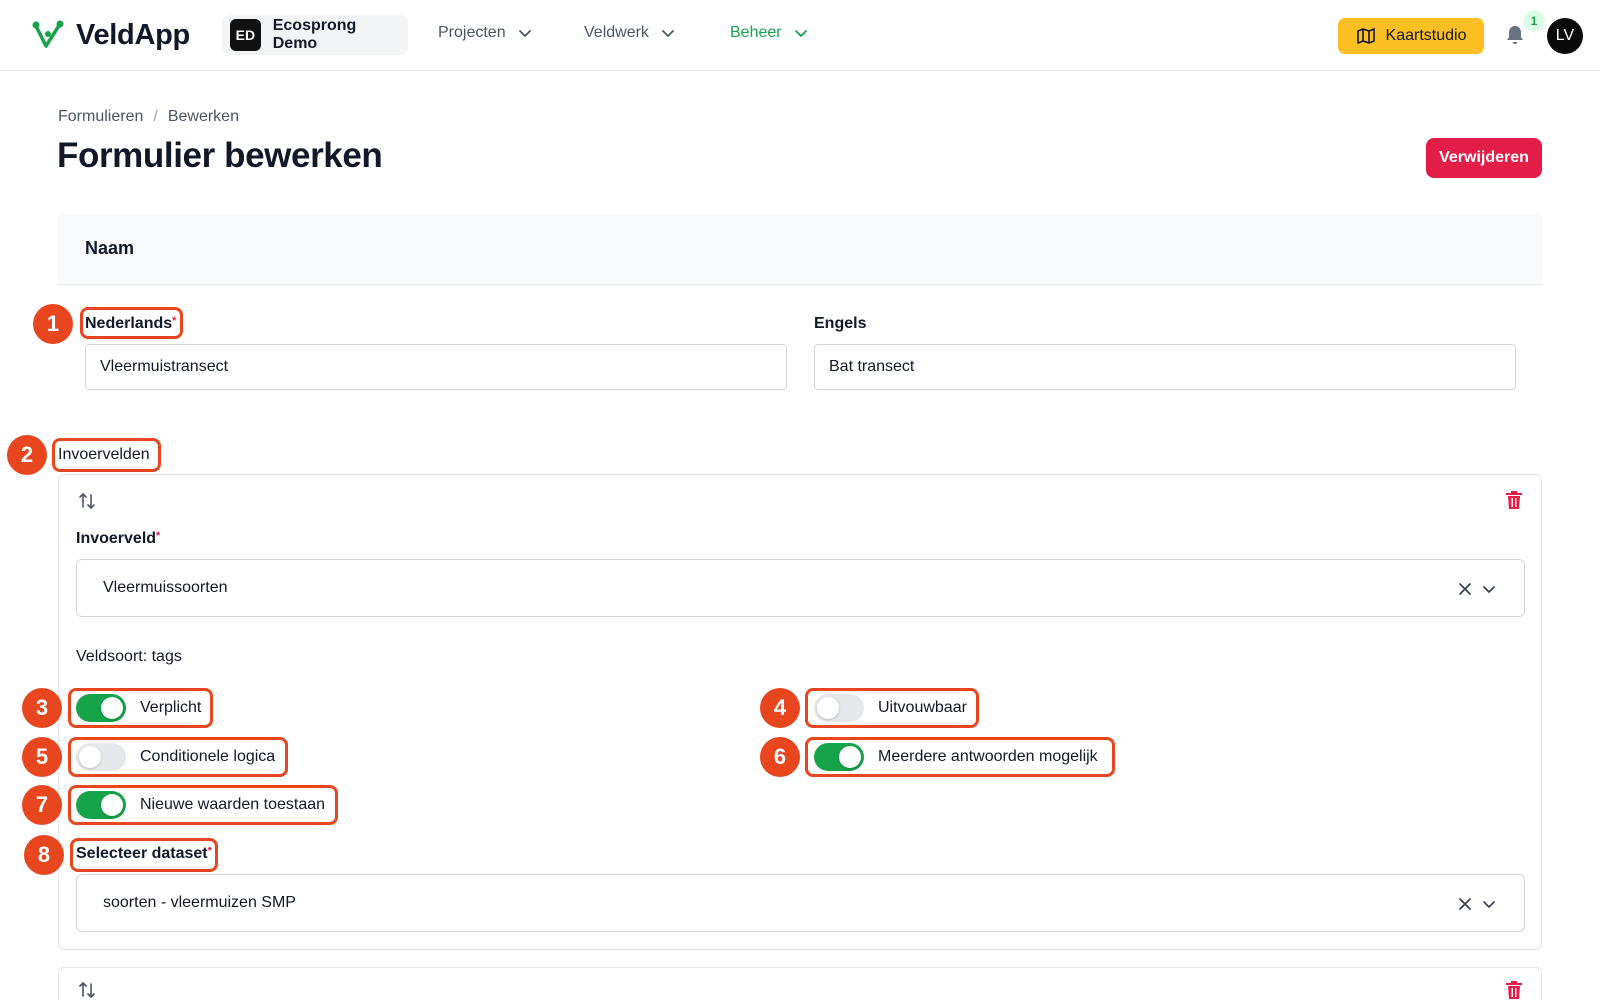  Describe the element at coordinates (780, 708) in the screenshot. I see `annotation-marker-4: 4` at that location.